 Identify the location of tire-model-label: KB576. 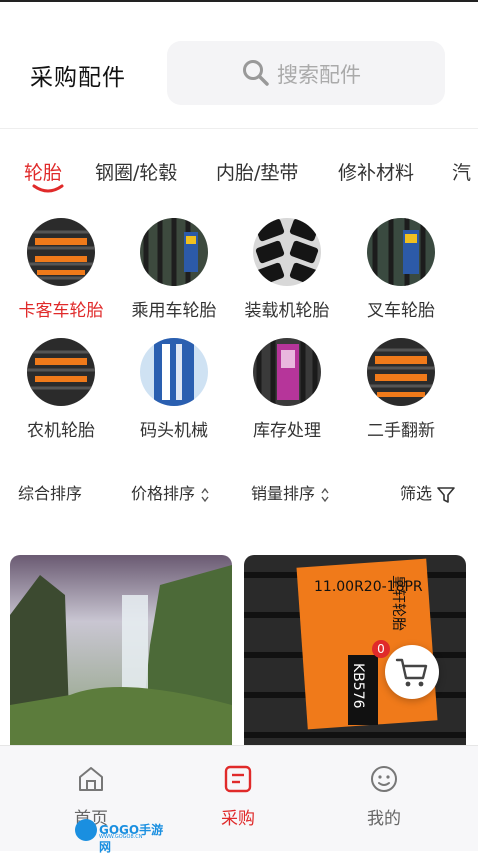
(358, 686).